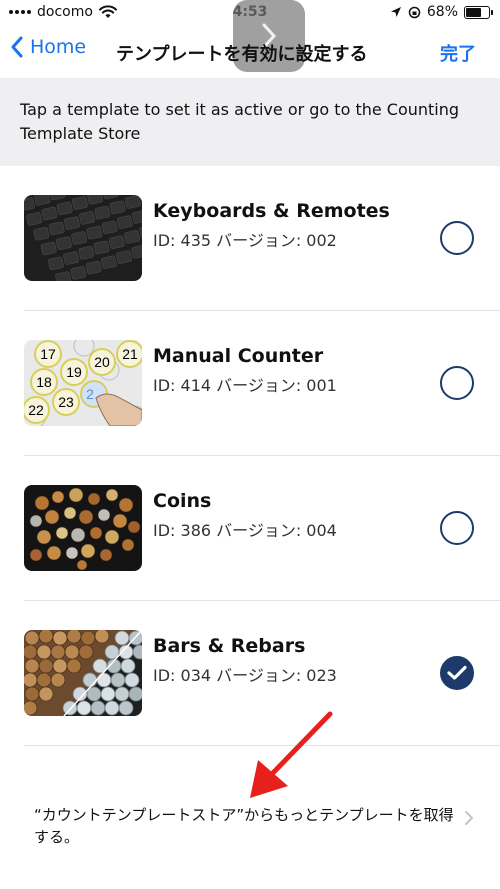 The height and width of the screenshot is (889, 500). I want to click on keyboard-thumbnail, so click(83, 238).